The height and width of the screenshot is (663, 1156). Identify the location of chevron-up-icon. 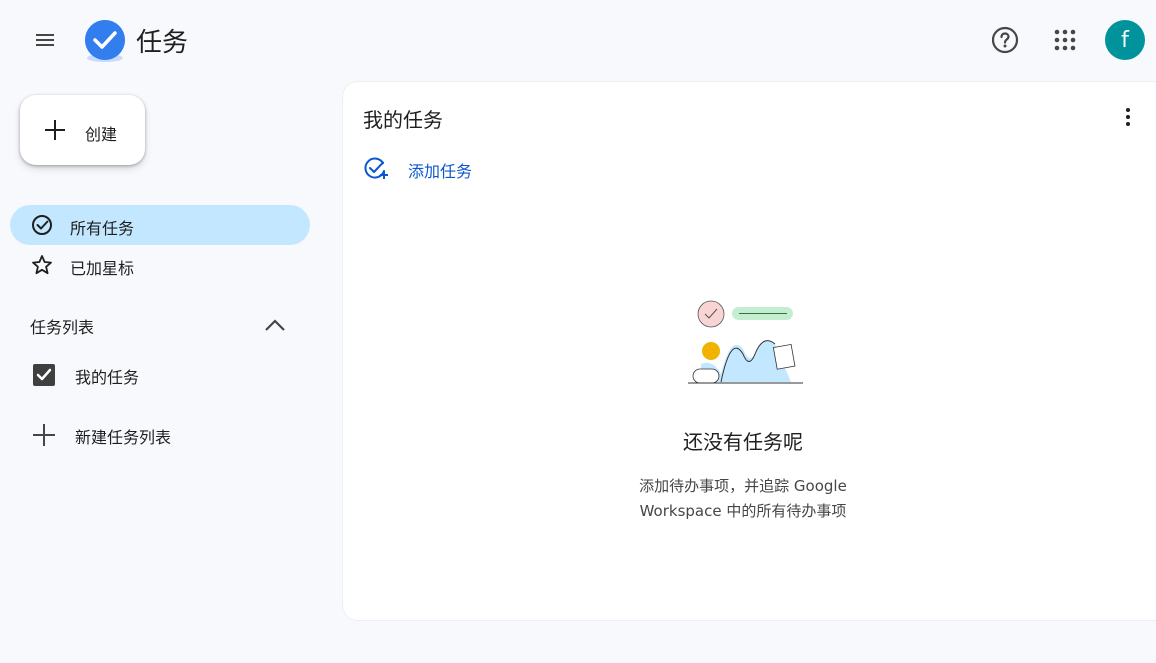
(275, 325).